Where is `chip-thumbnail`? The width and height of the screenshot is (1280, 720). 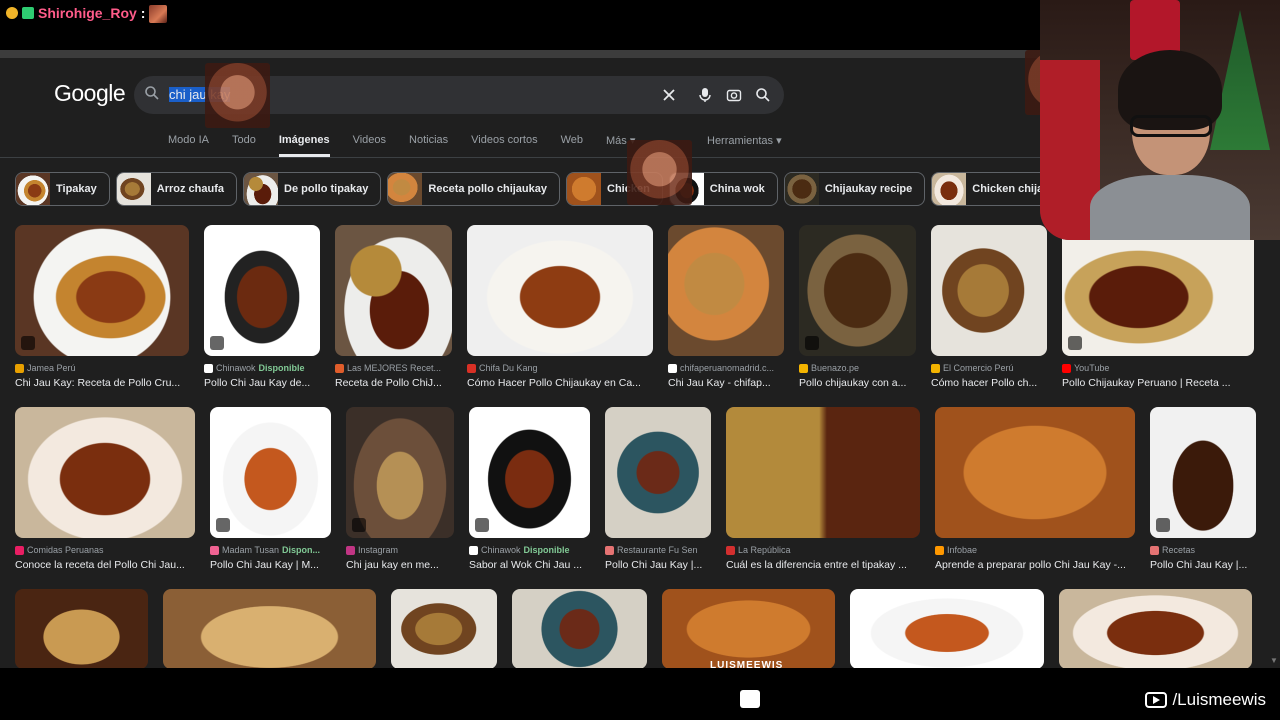 chip-thumbnail is located at coordinates (33, 189).